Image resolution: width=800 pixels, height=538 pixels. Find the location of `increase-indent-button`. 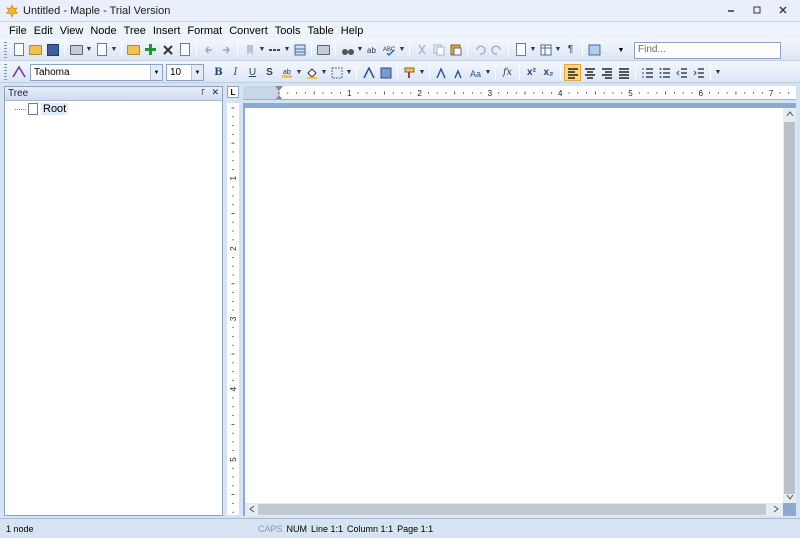

increase-indent-button is located at coordinates (698, 72).